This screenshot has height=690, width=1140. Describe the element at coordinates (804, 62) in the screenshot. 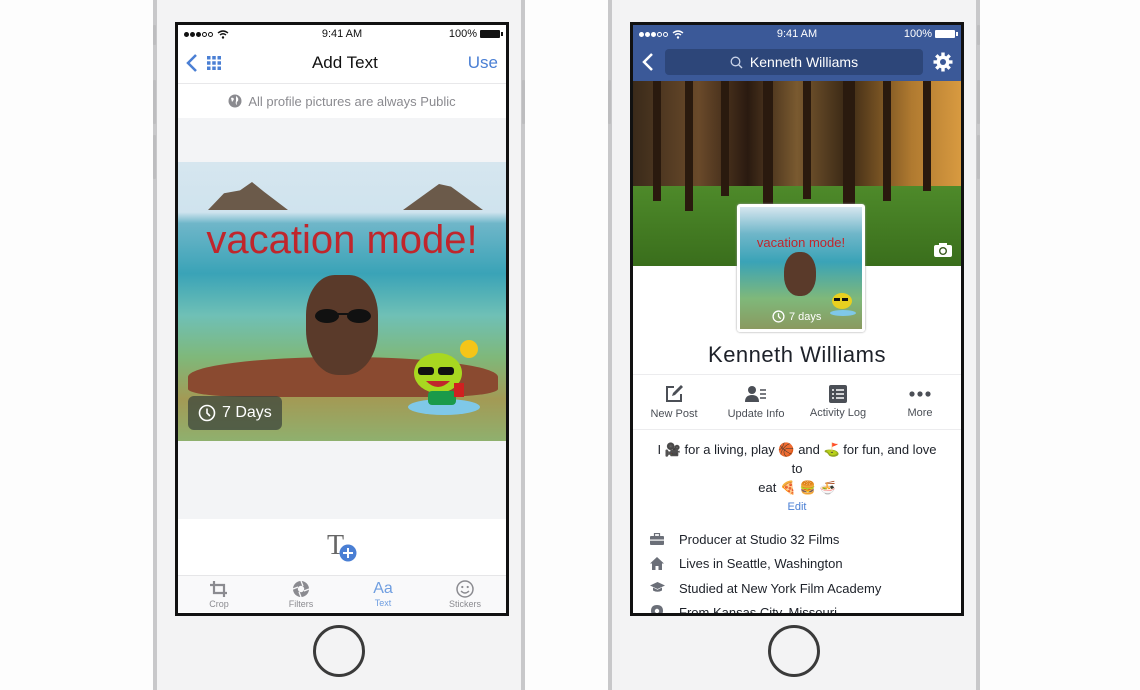

I see `search-value: Kenneth Williams` at that location.